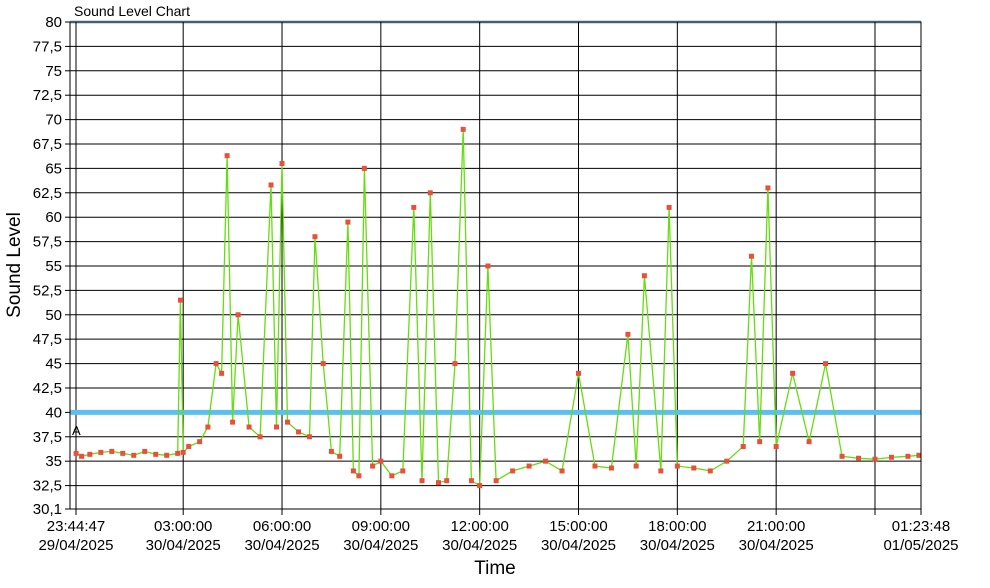 The height and width of the screenshot is (588, 990). I want to click on y-tick-label: 47,5, so click(47, 339).